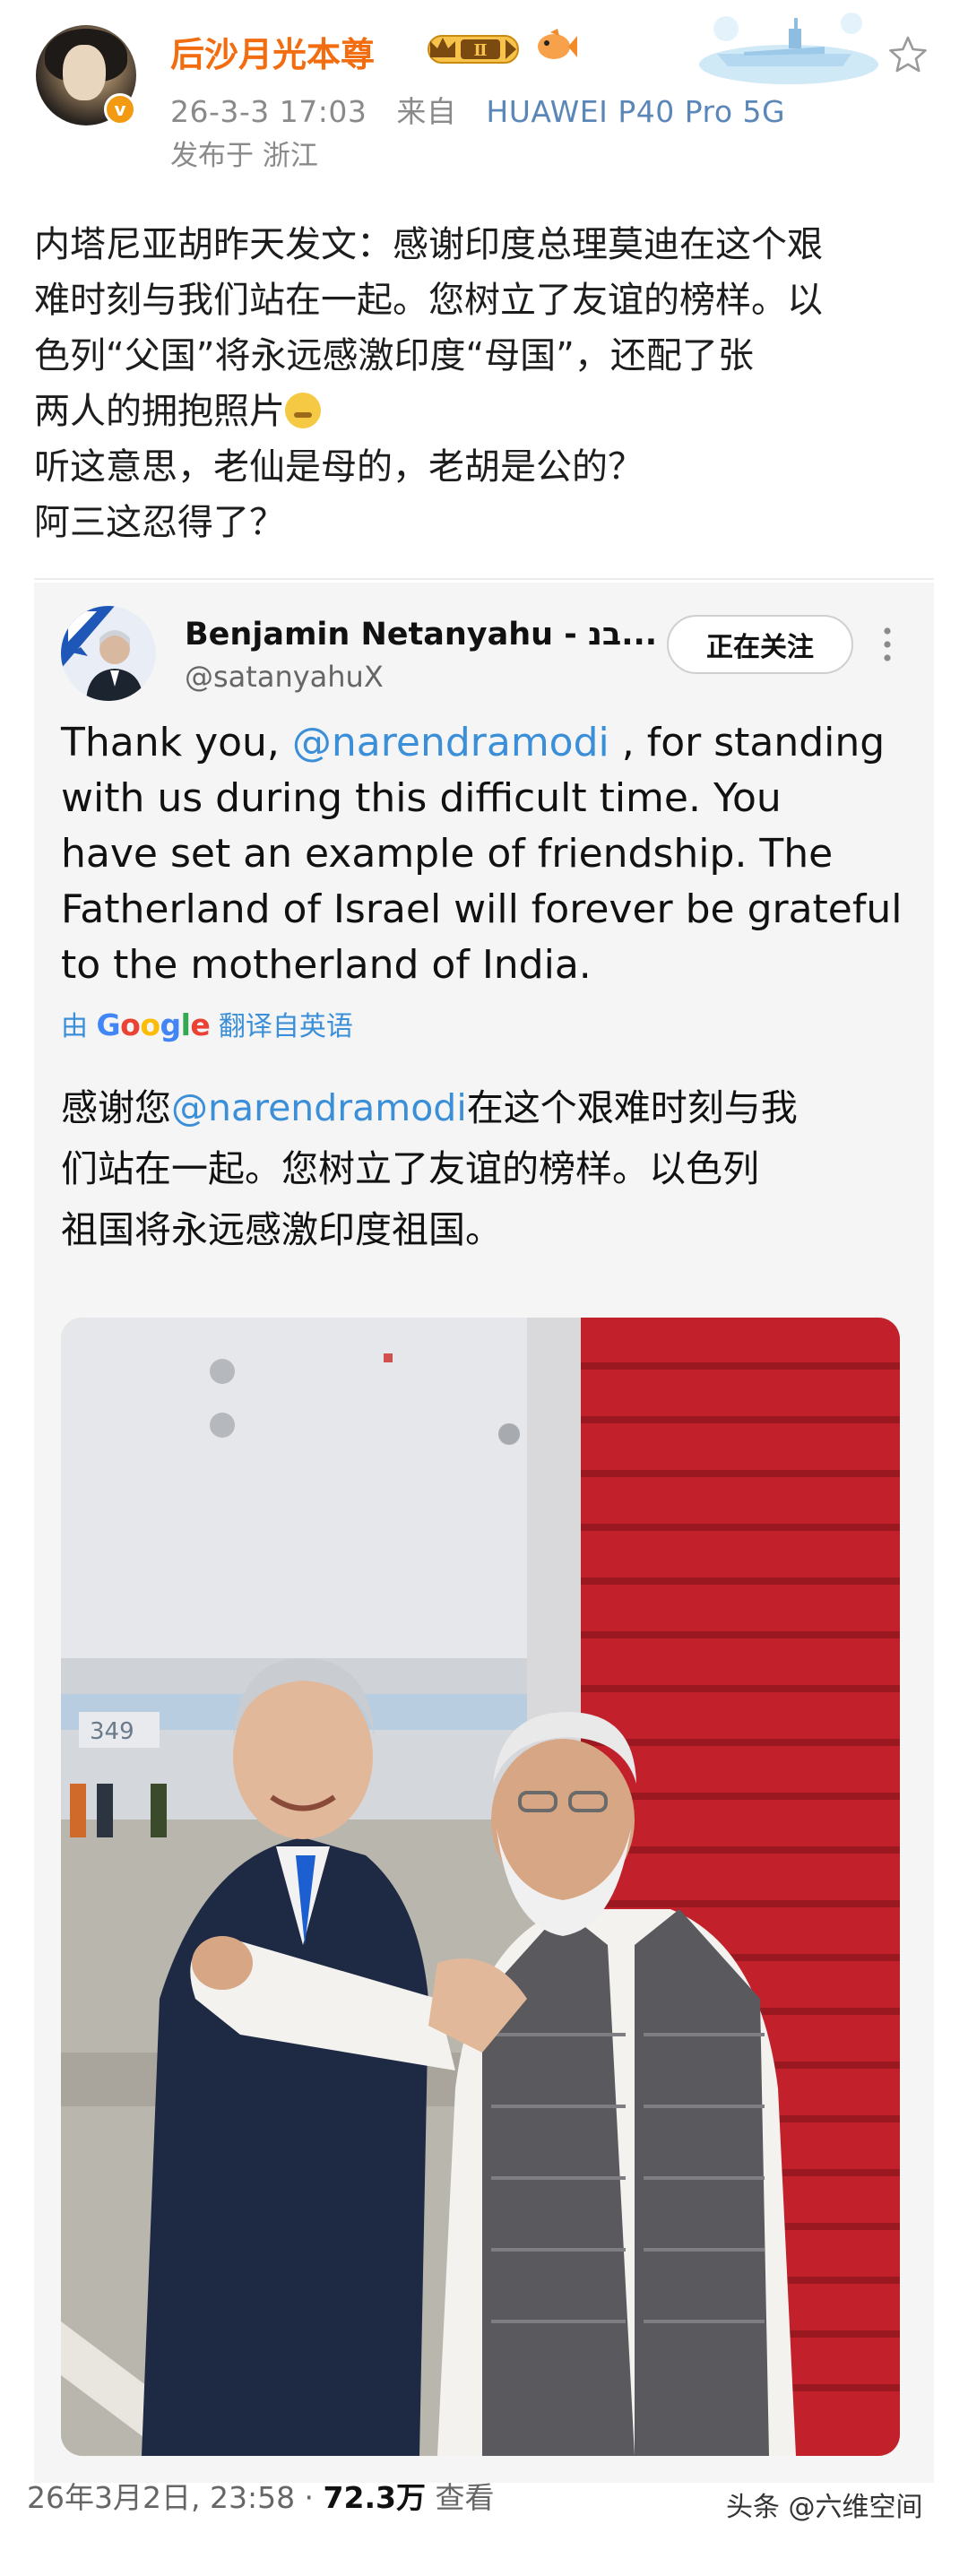 This screenshot has height=2576, width=968. What do you see at coordinates (478, 109) in the screenshot?
I see `post-meta: 26-3-3 17:03 来自 HUAWEI P40 Pro 5G` at bounding box center [478, 109].